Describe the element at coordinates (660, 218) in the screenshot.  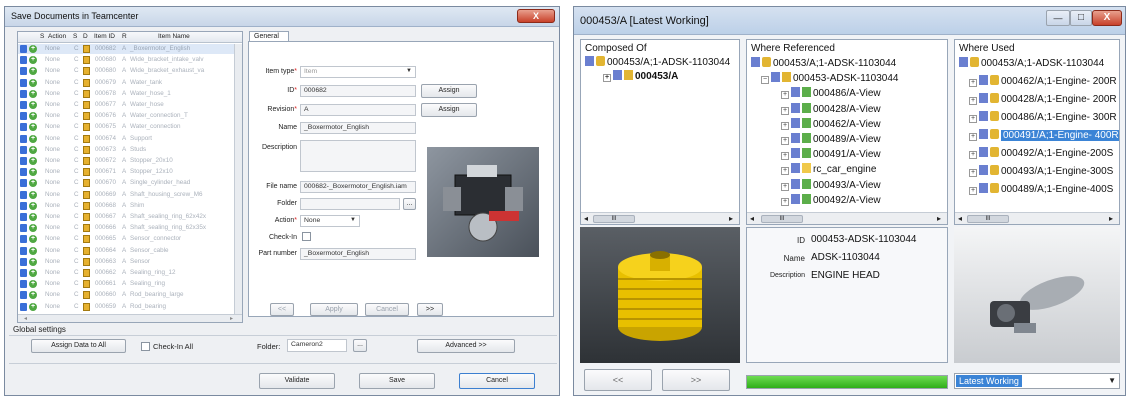
I see `composed-of-scrollbar: ◂ III ▸` at that location.